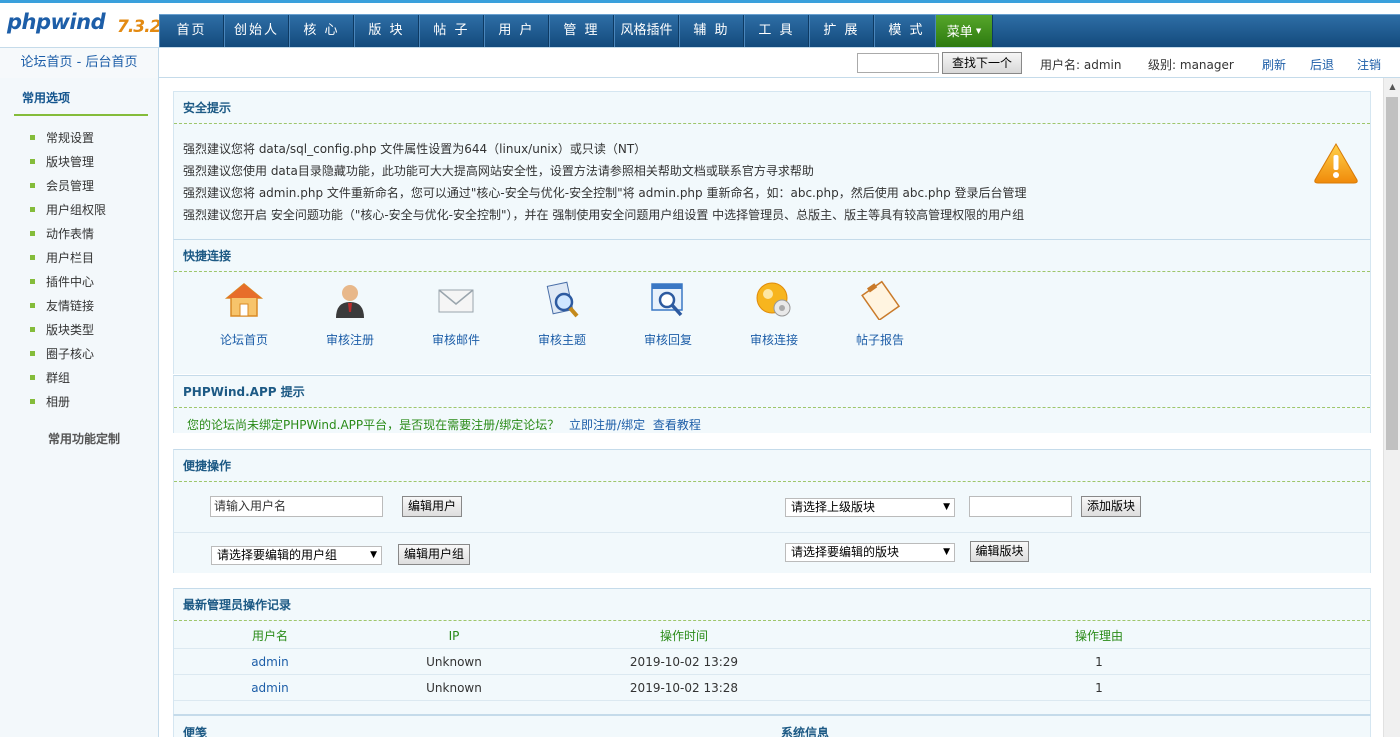 The width and height of the screenshot is (1400, 737). What do you see at coordinates (454, 636) in the screenshot?
I see `column-header: IP` at bounding box center [454, 636].